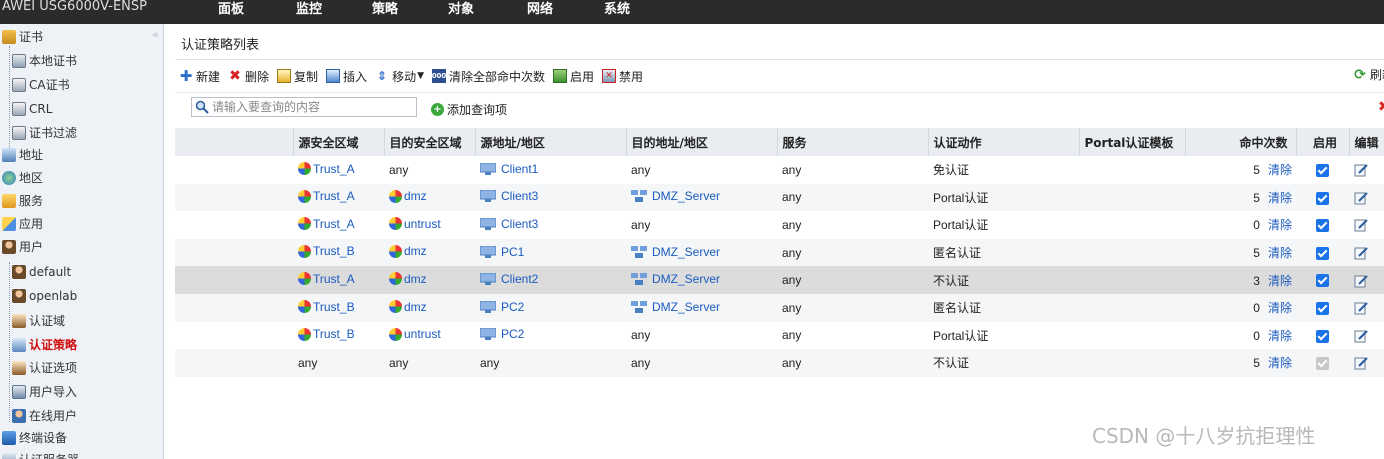 This screenshot has height=459, width=1384. Describe the element at coordinates (40, 454) in the screenshot. I see `sidebar-item-auth-server: 认证服务器` at that location.